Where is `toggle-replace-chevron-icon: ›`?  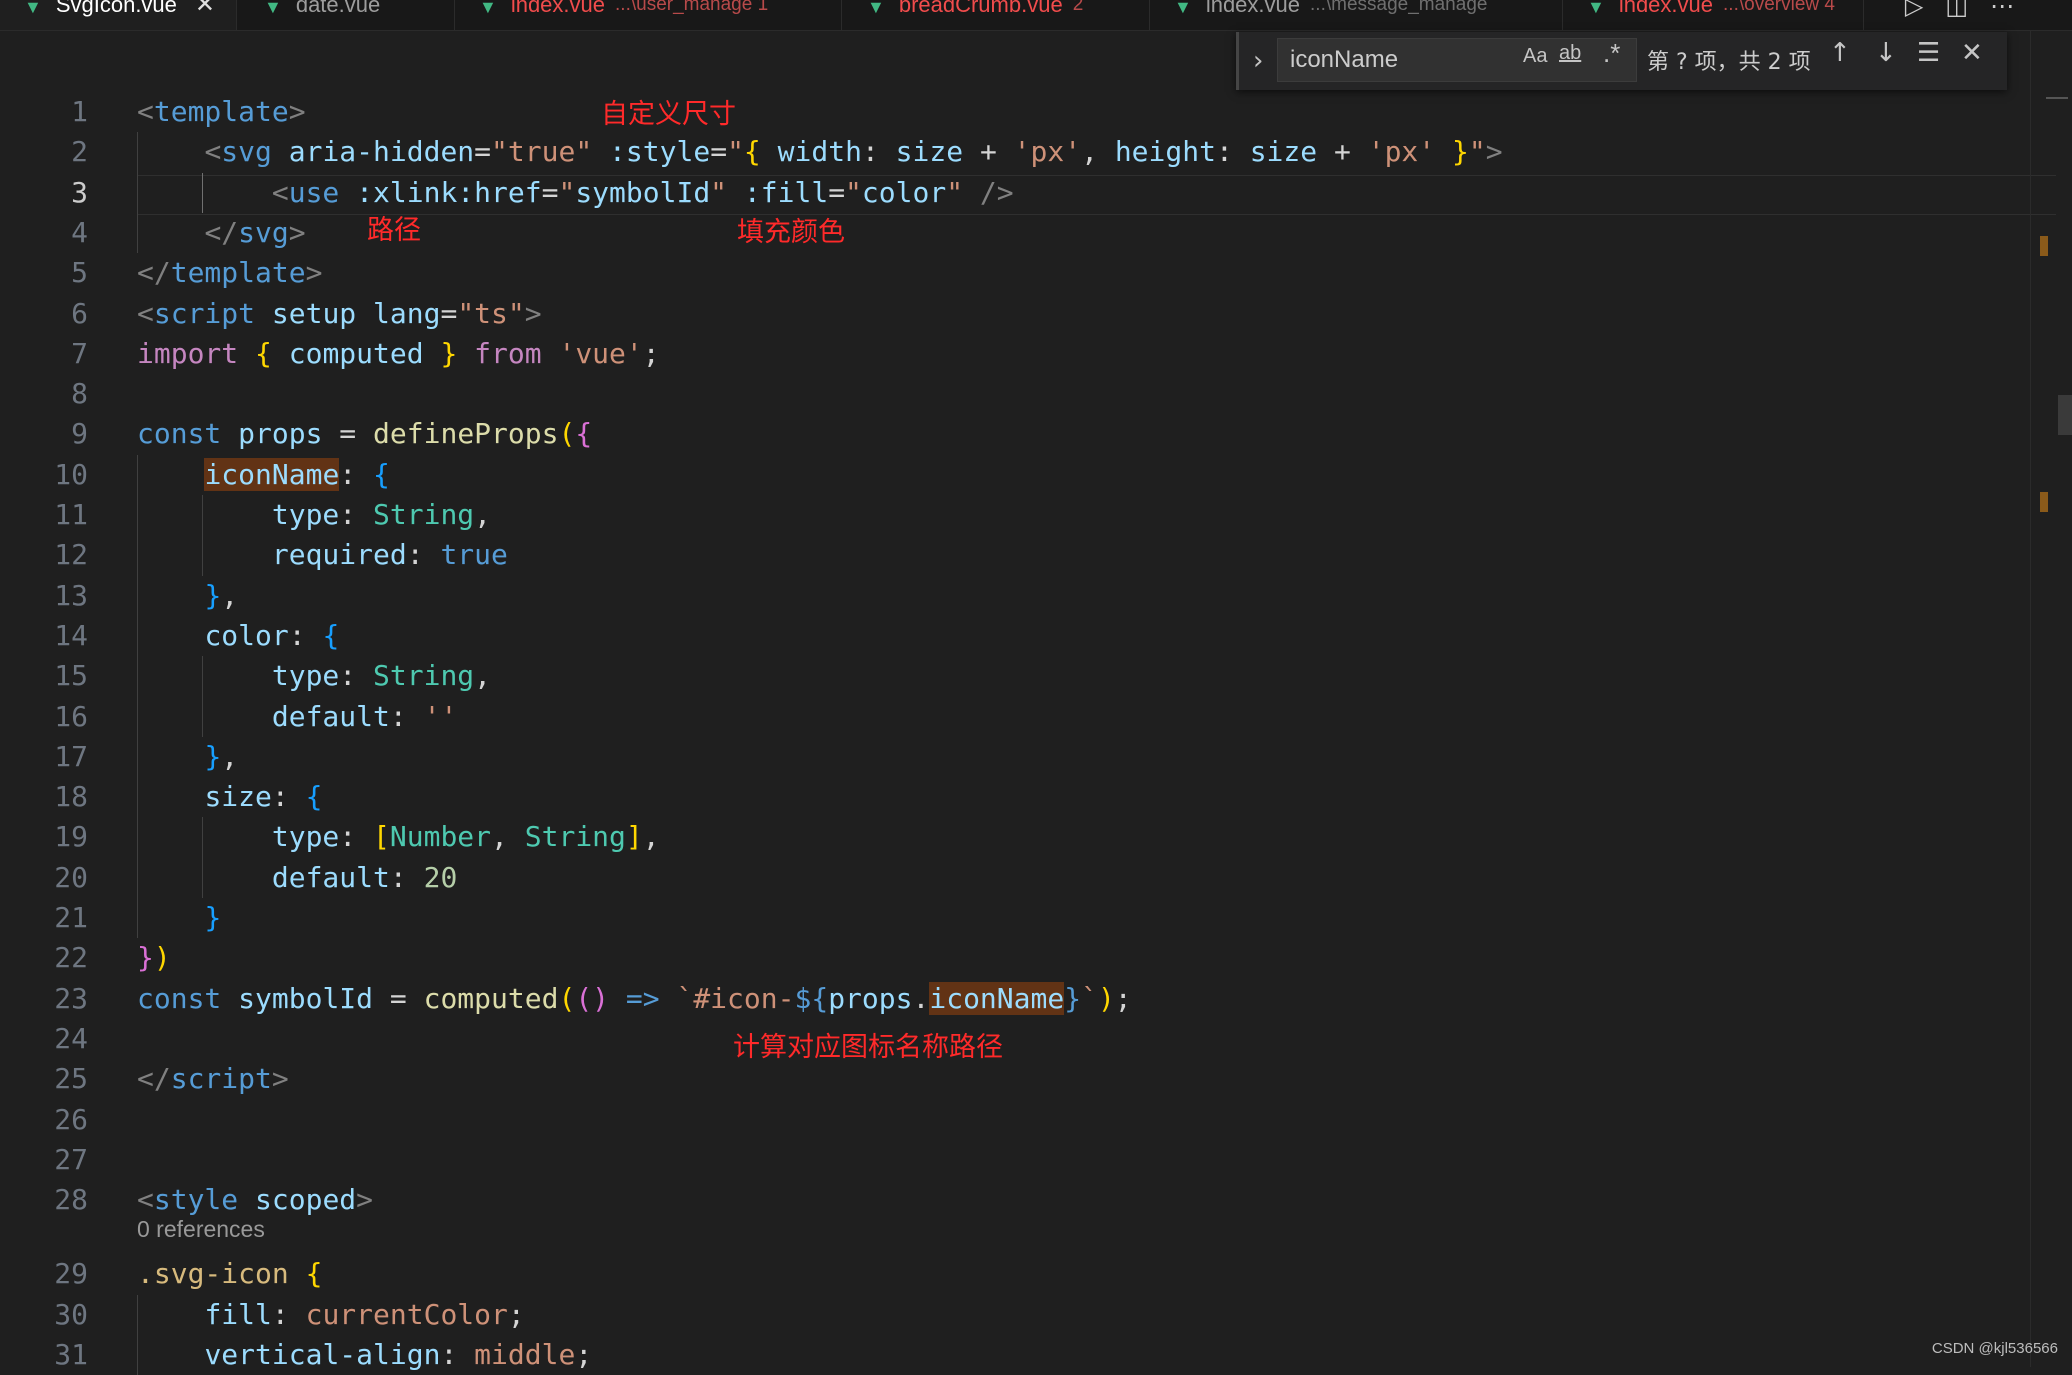 toggle-replace-chevron-icon: › is located at coordinates (1258, 61).